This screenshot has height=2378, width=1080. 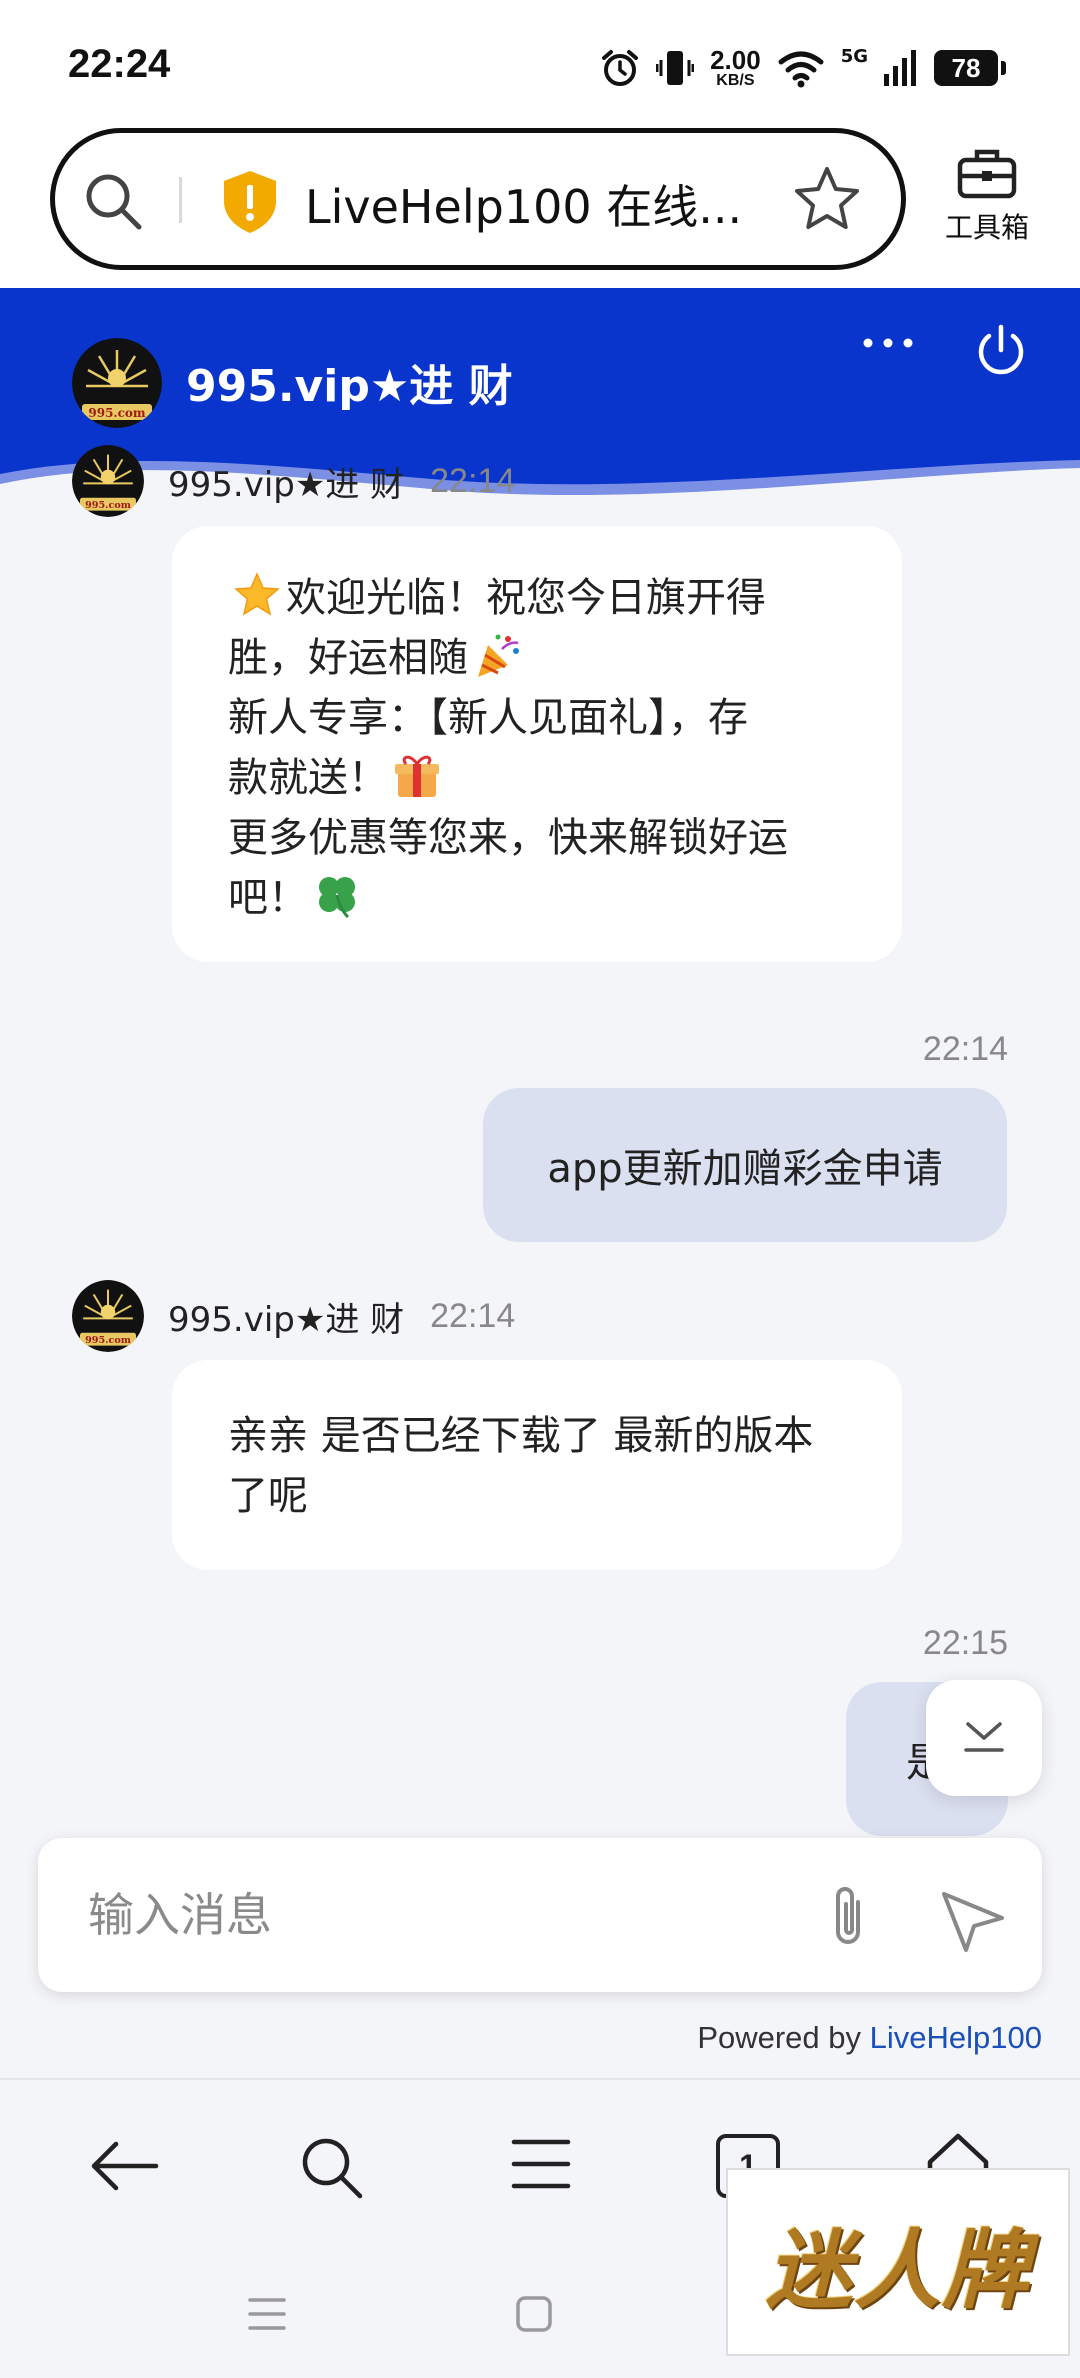 I want to click on cell-signal-icon, so click(x=900, y=68).